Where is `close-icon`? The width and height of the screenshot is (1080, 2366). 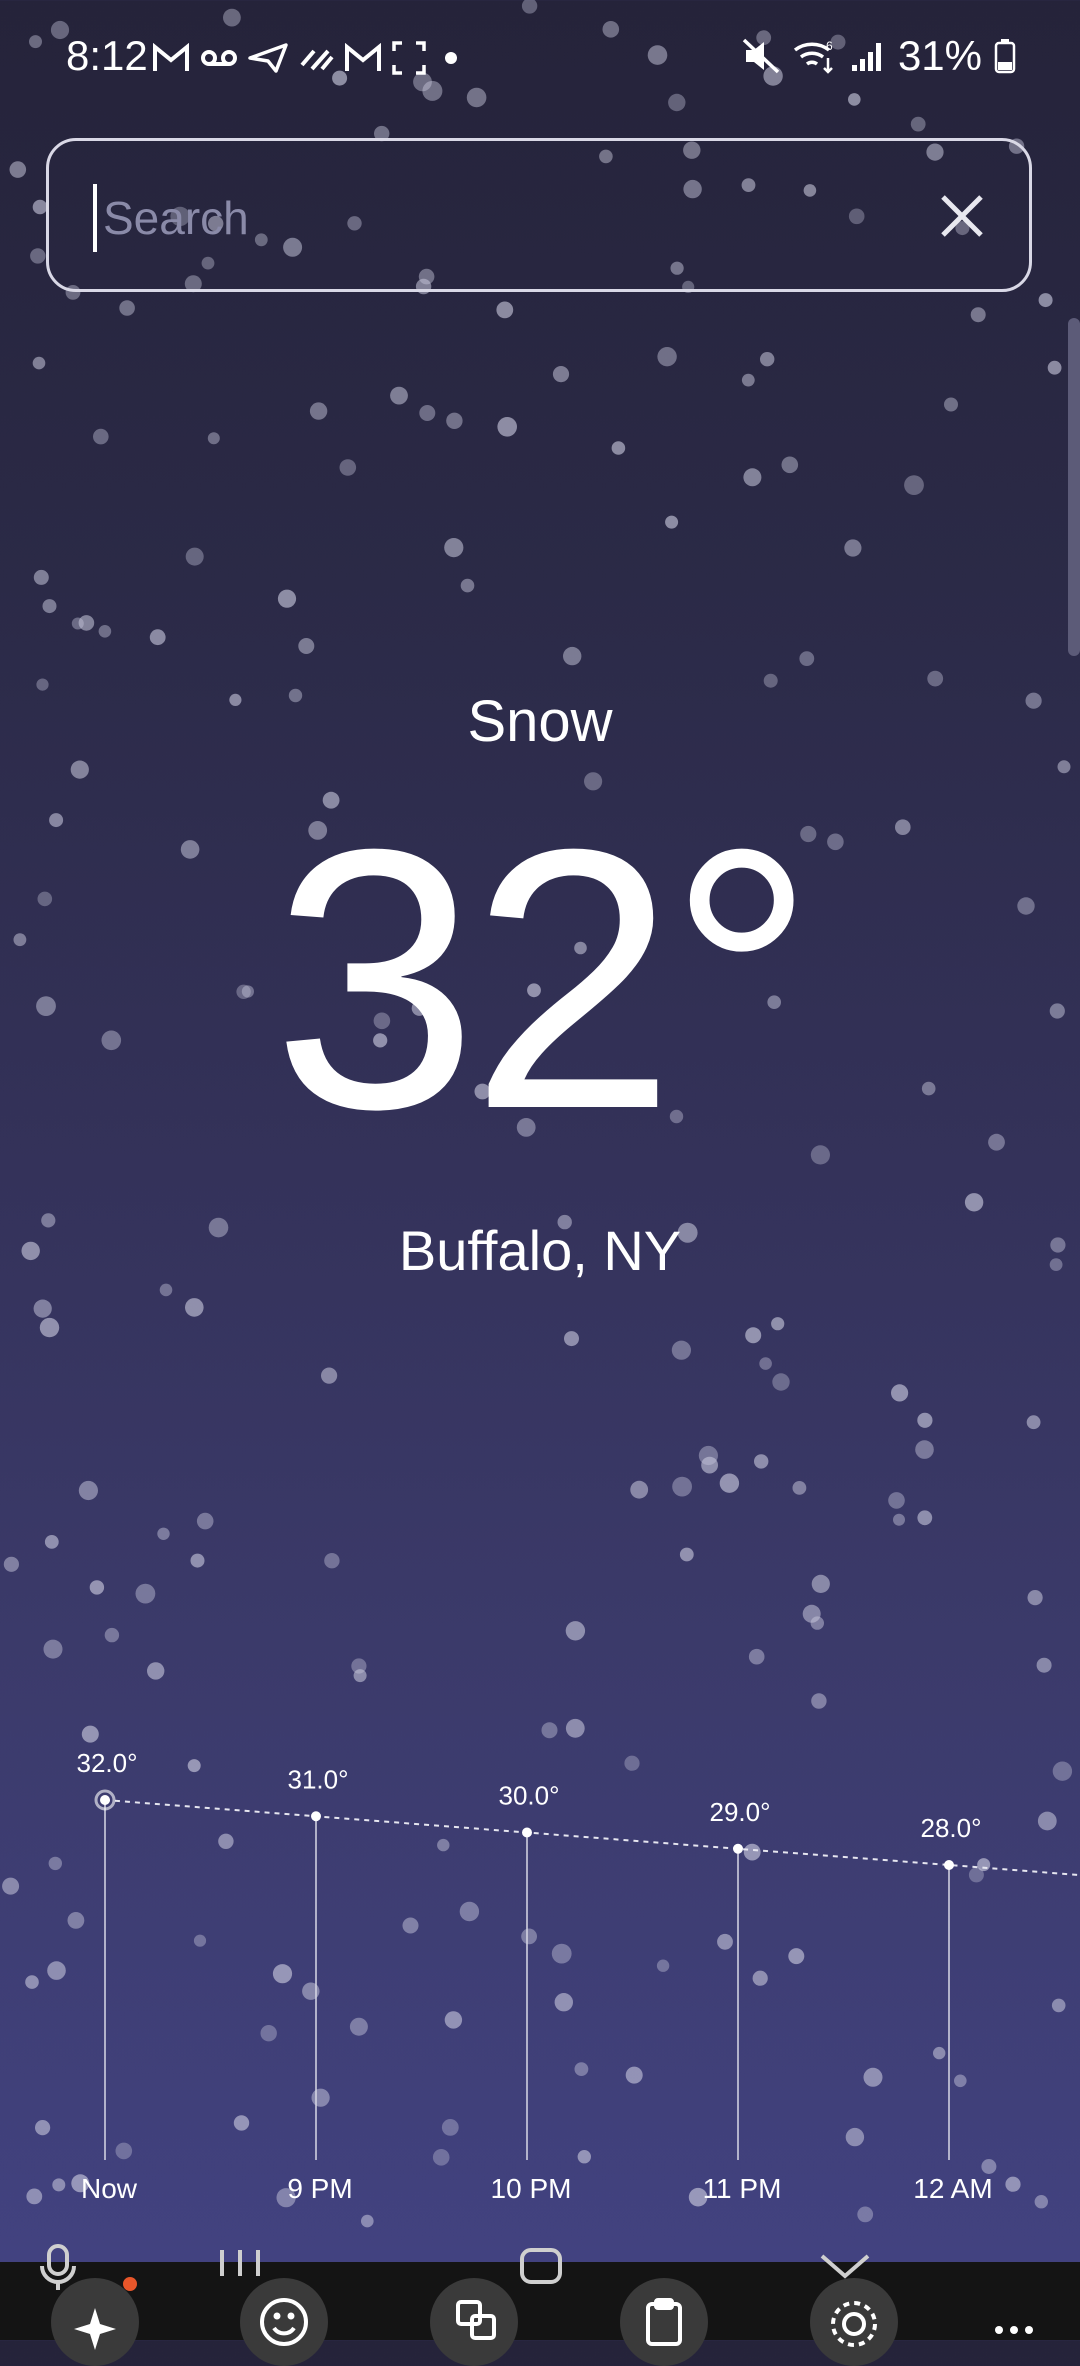
close-icon is located at coordinates (962, 216).